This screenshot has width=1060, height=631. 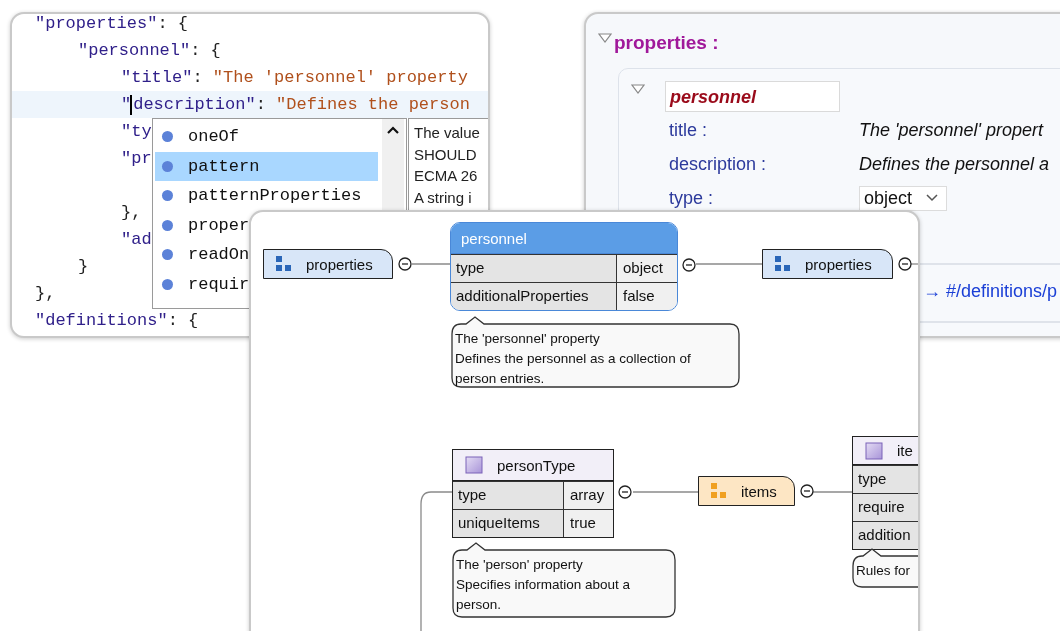 I want to click on completion-item: oneOf, so click(x=197, y=137).